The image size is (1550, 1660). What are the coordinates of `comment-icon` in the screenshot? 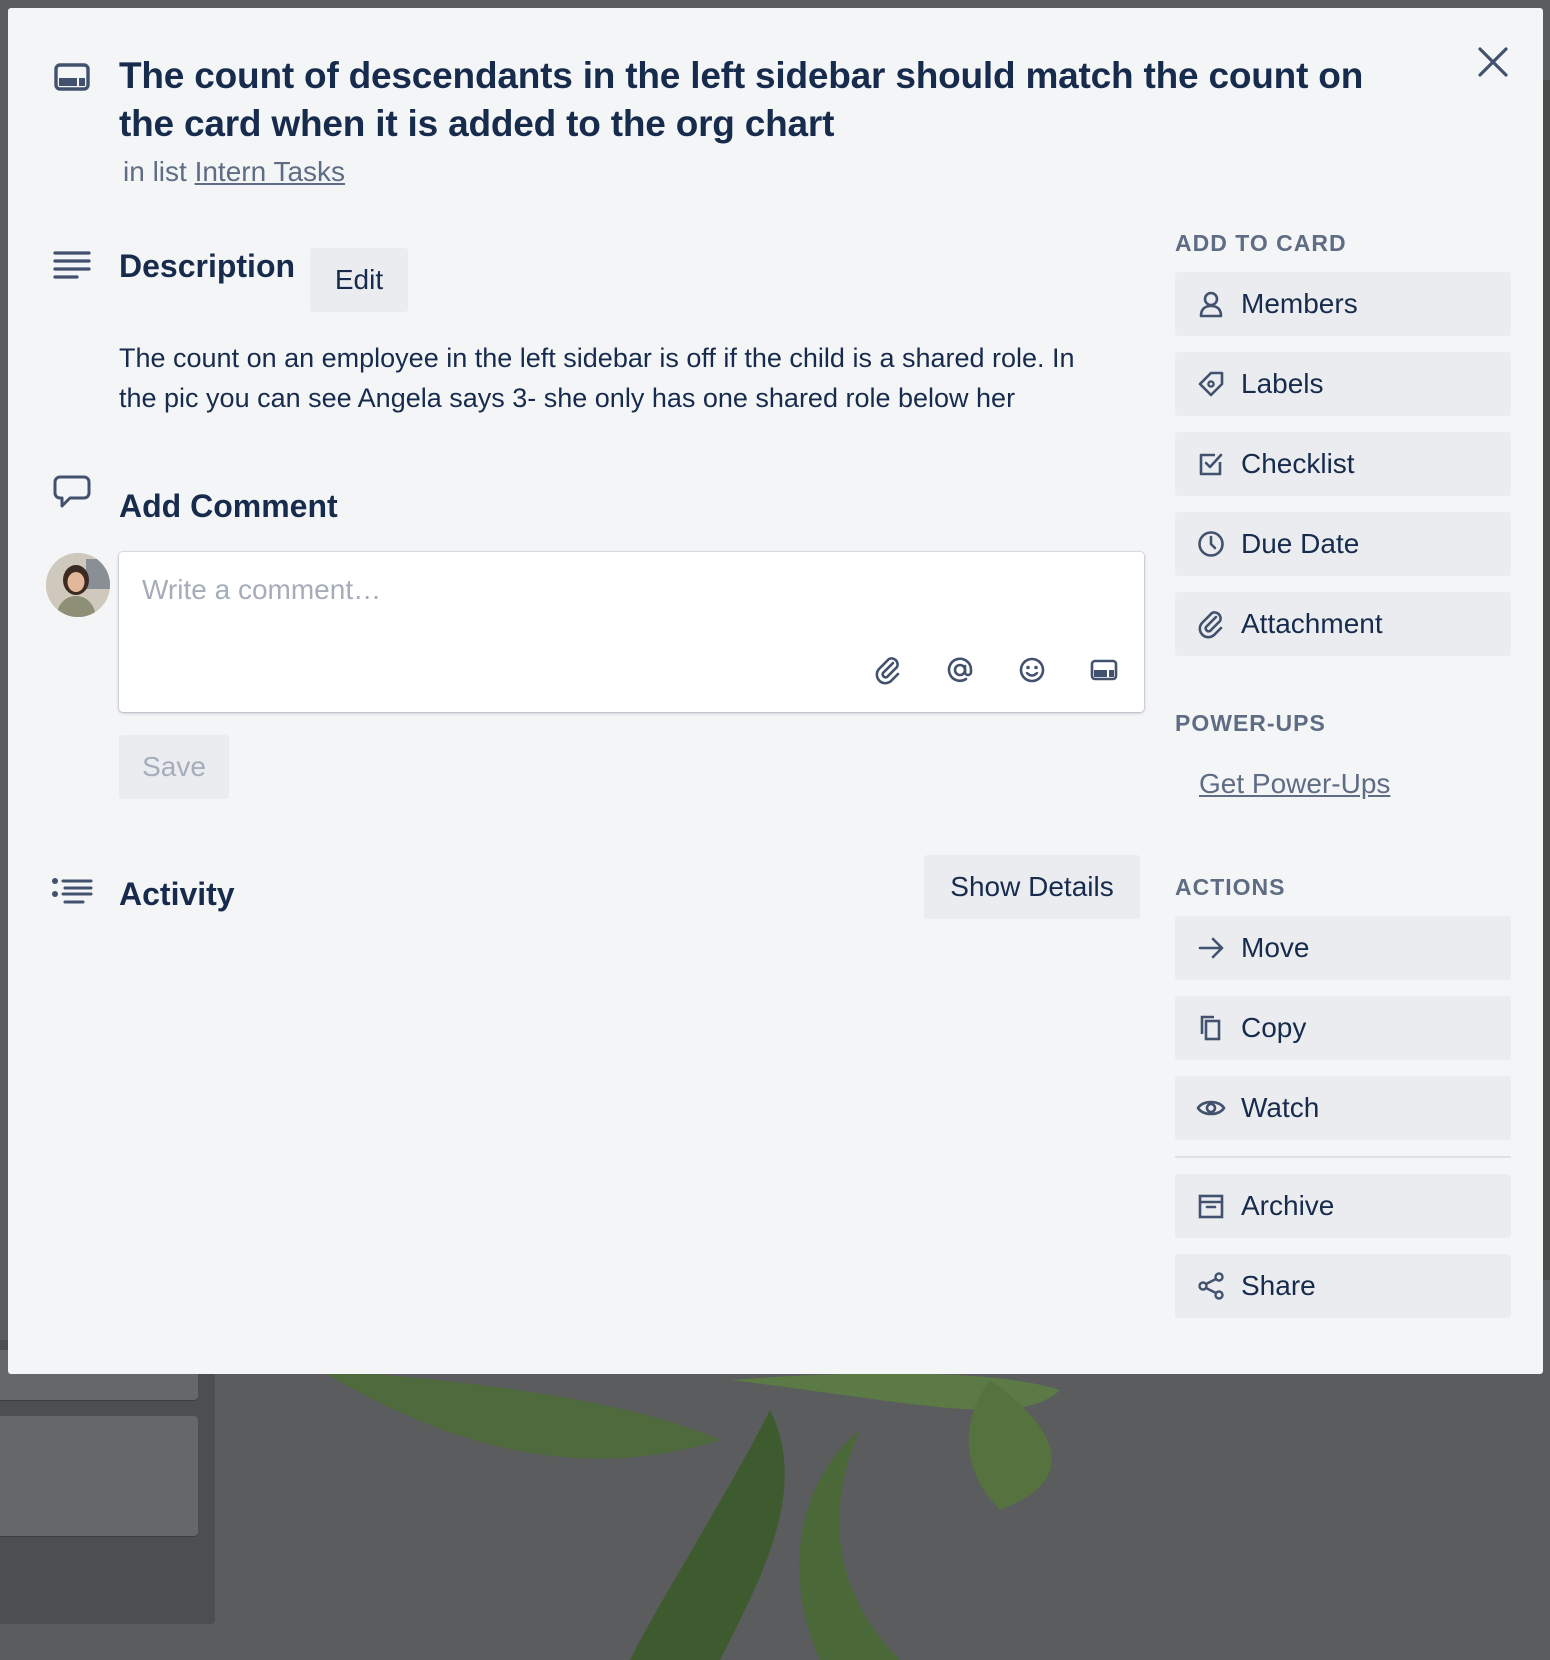 It's located at (72, 490).